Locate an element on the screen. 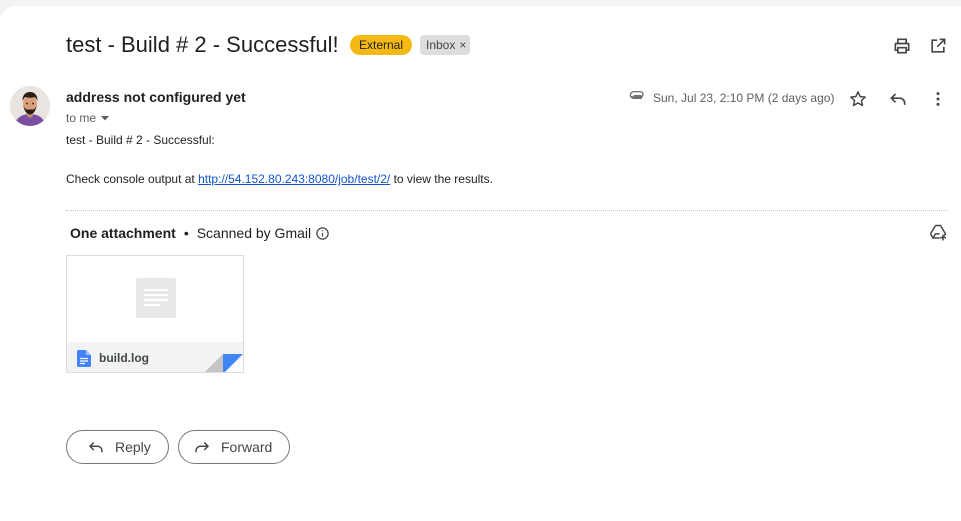 This screenshot has width=961, height=521. recipient-label: to me is located at coordinates (81, 118).